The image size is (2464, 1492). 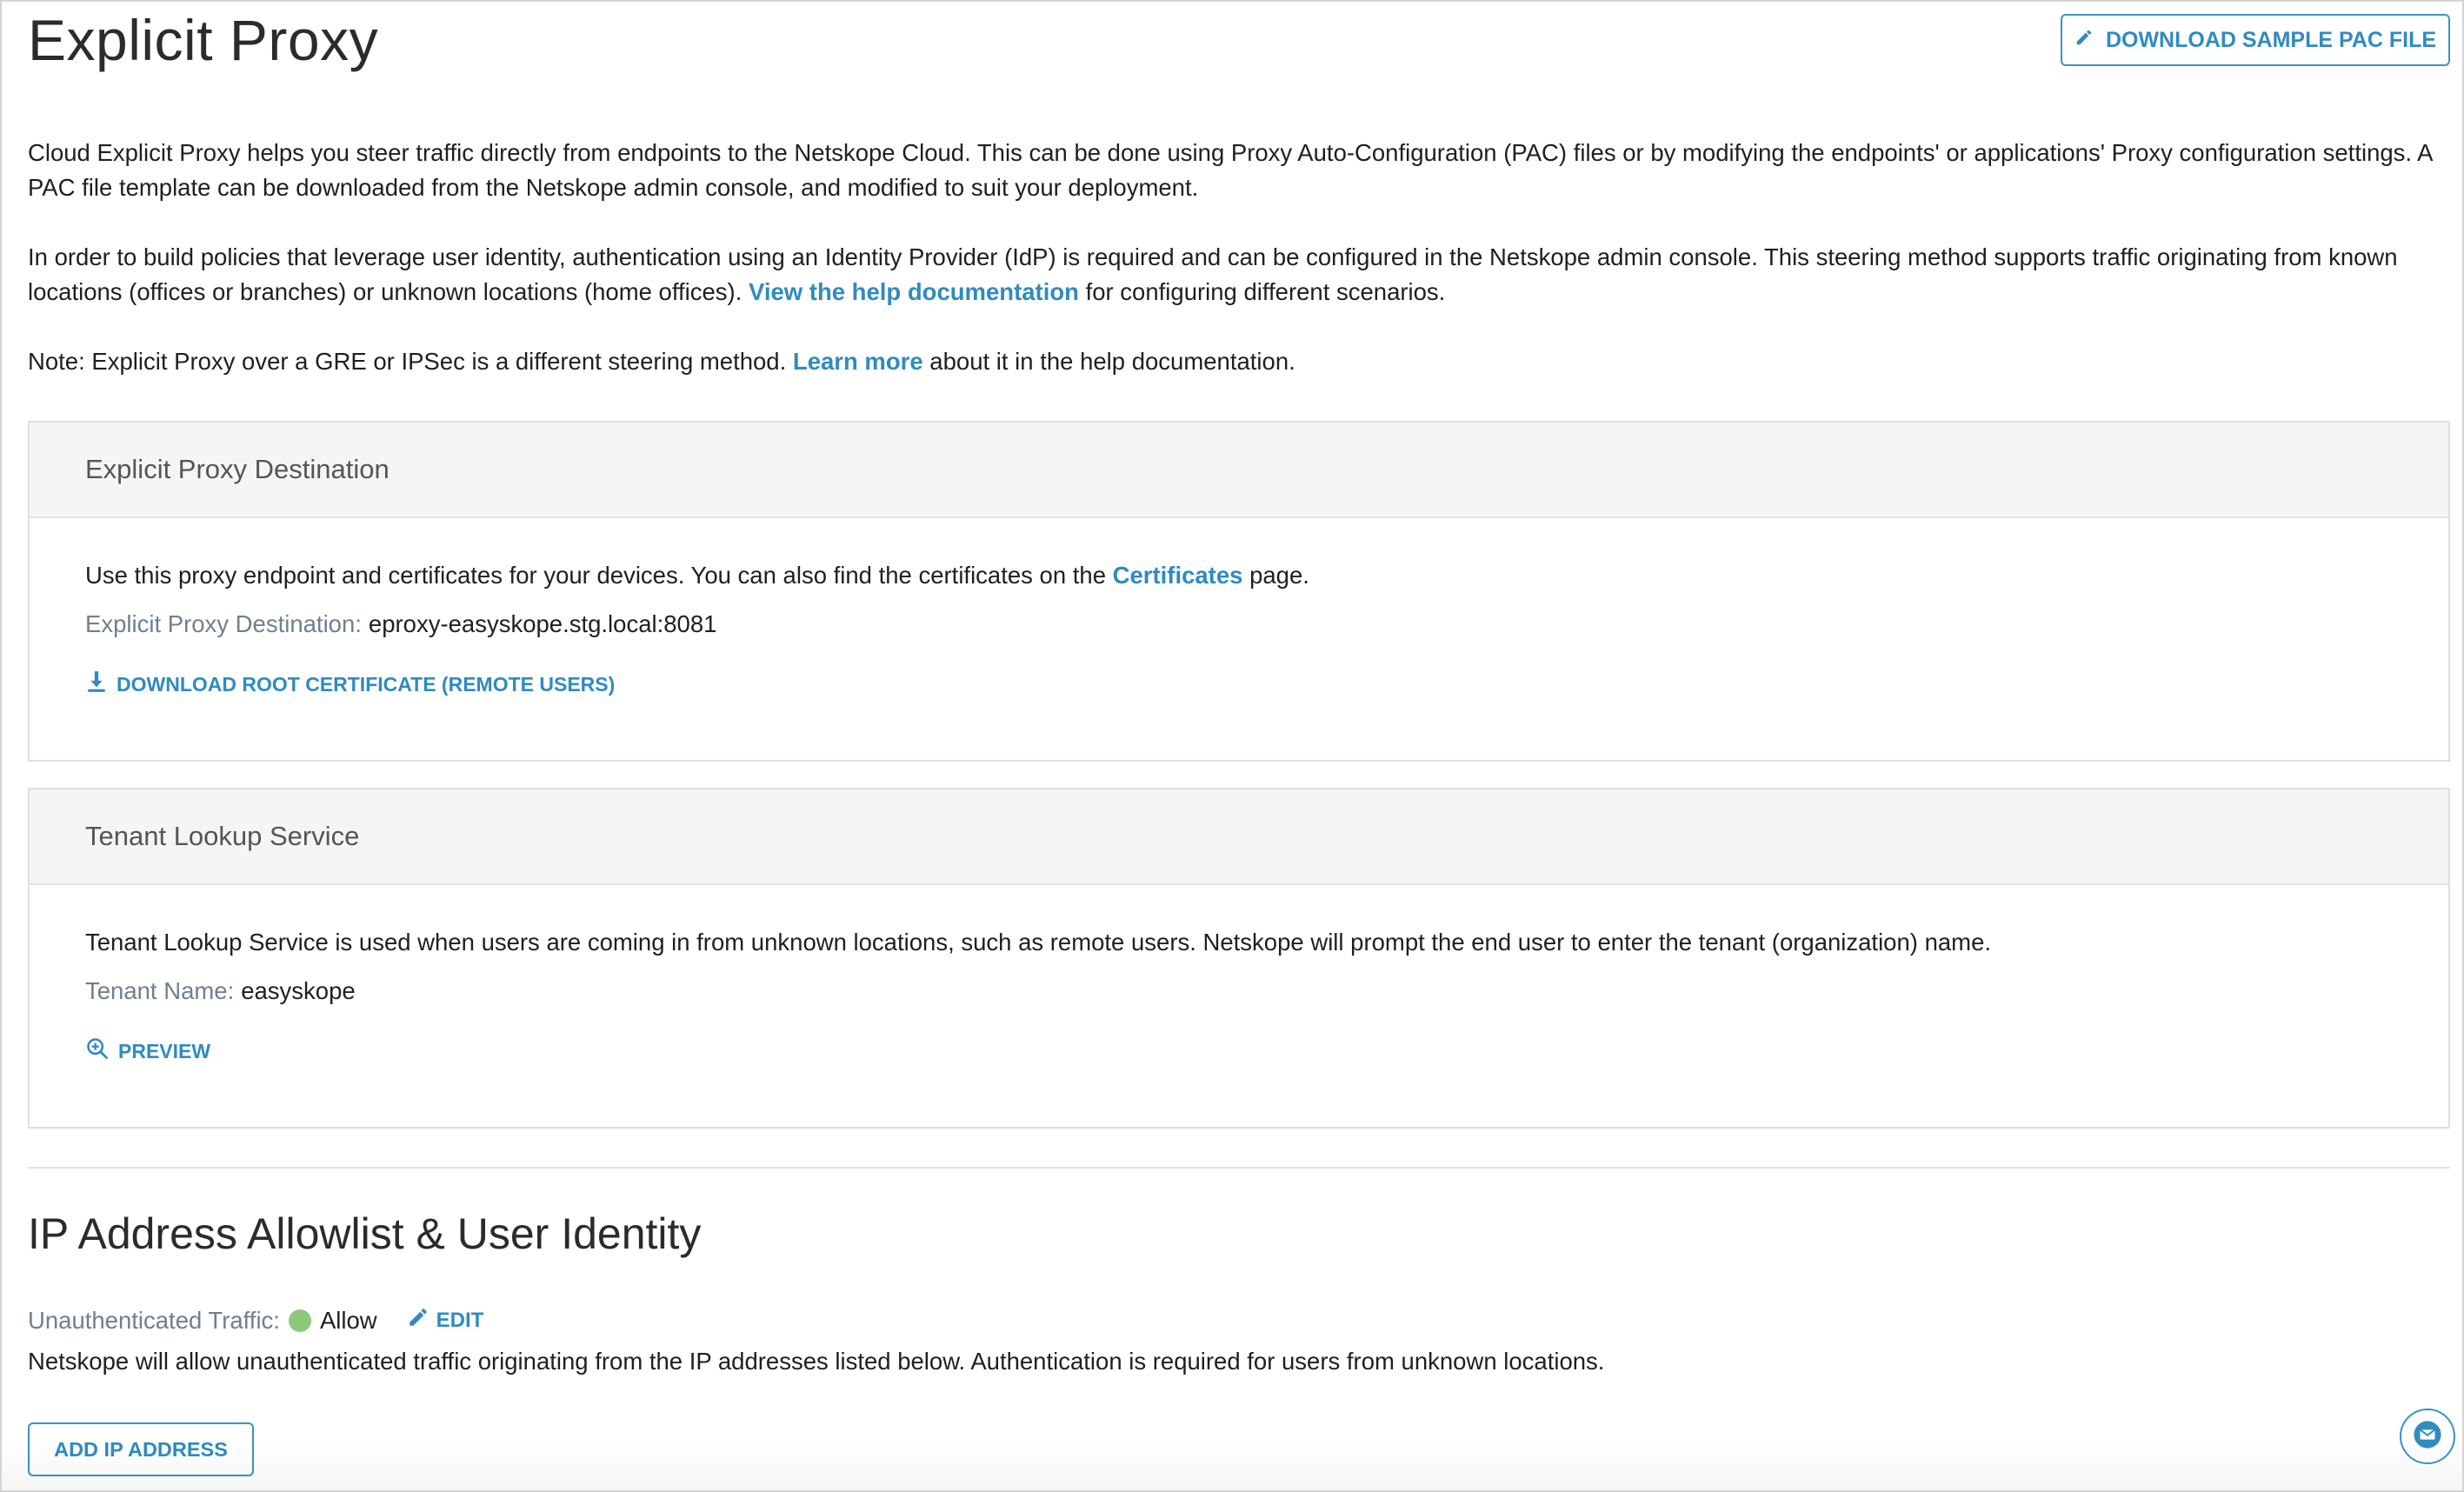 What do you see at coordinates (365, 1233) in the screenshot?
I see `allowlist-section-title: IP Address Allowlist & User Identity` at bounding box center [365, 1233].